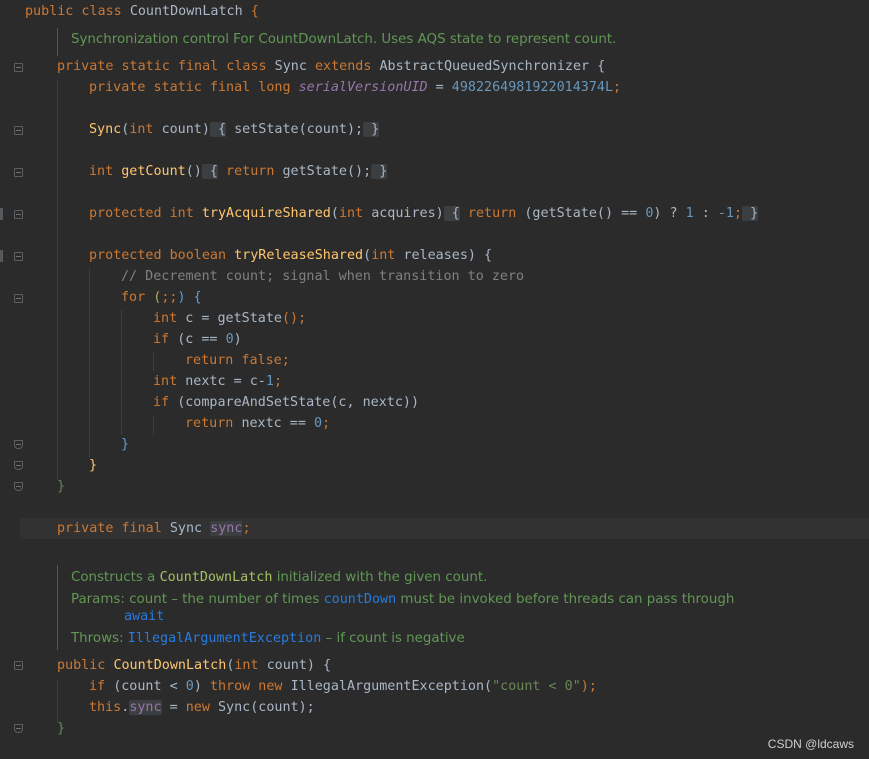 The width and height of the screenshot is (869, 759). What do you see at coordinates (99, 638) in the screenshot?
I see `doc-tag: Throws:` at bounding box center [99, 638].